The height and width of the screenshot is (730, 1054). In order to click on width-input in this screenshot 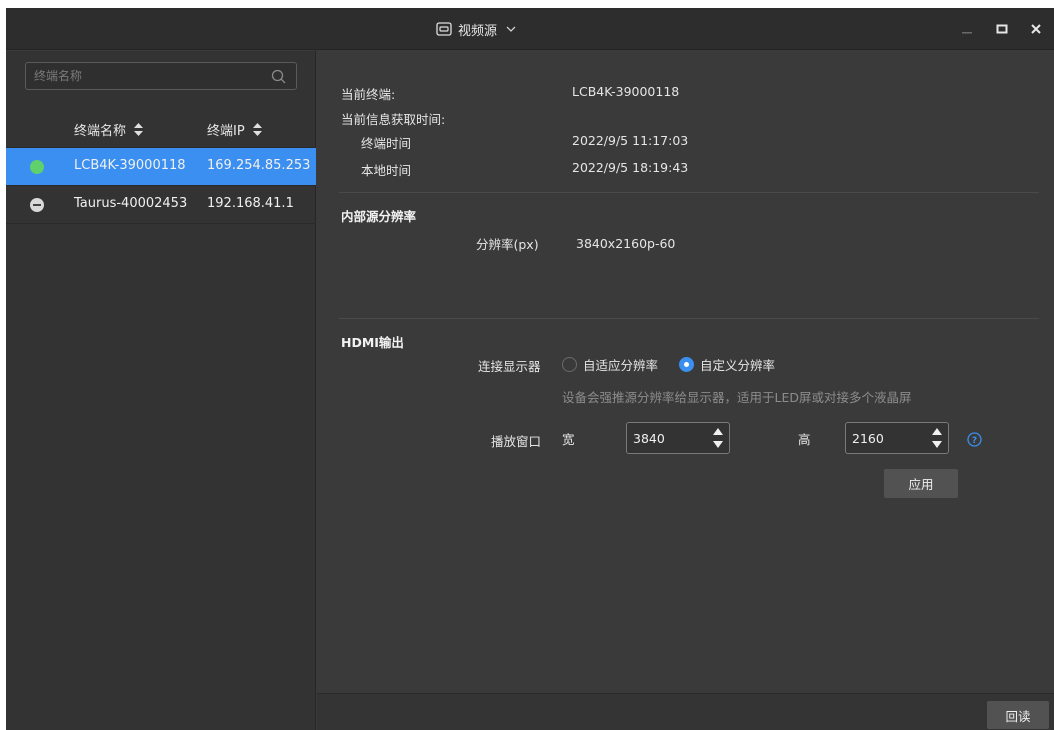, I will do `click(667, 438)`.